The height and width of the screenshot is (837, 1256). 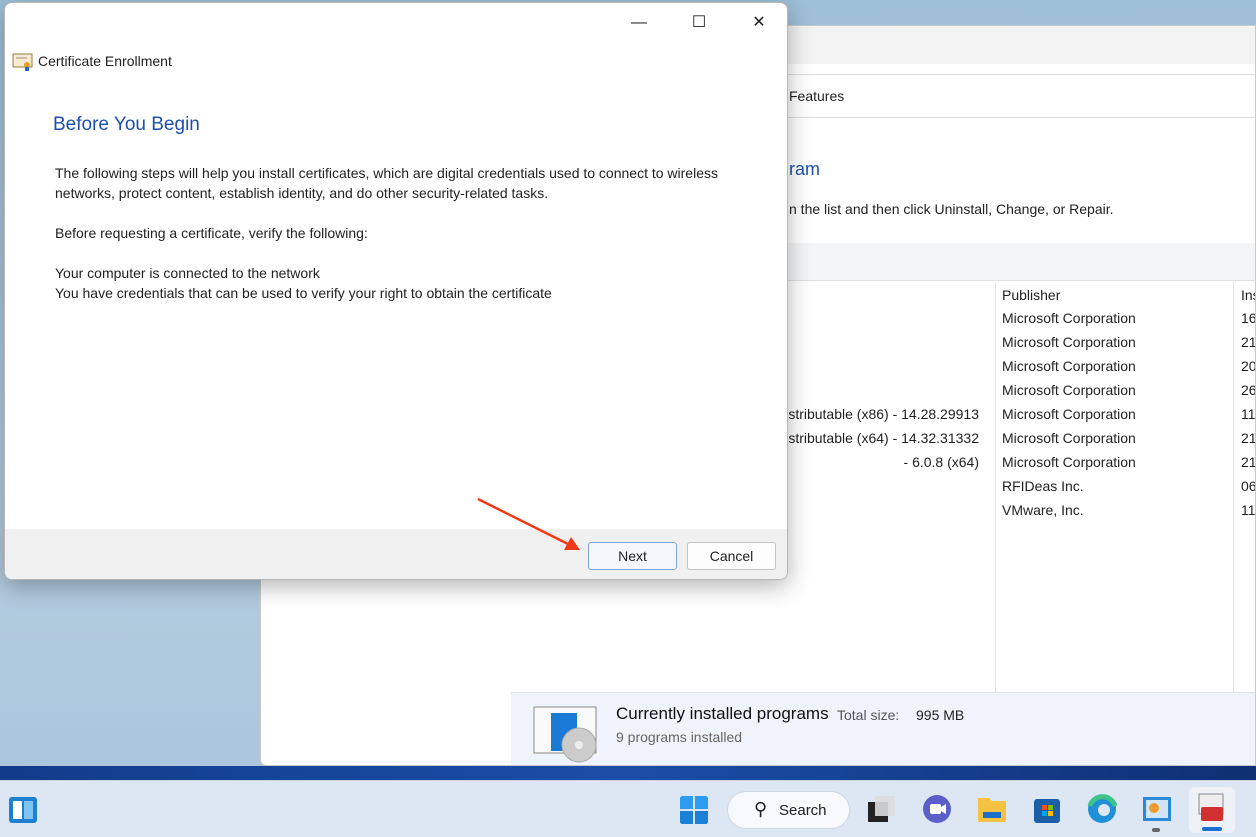 What do you see at coordinates (628, 773) in the screenshot?
I see `desktop-wallpaper` at bounding box center [628, 773].